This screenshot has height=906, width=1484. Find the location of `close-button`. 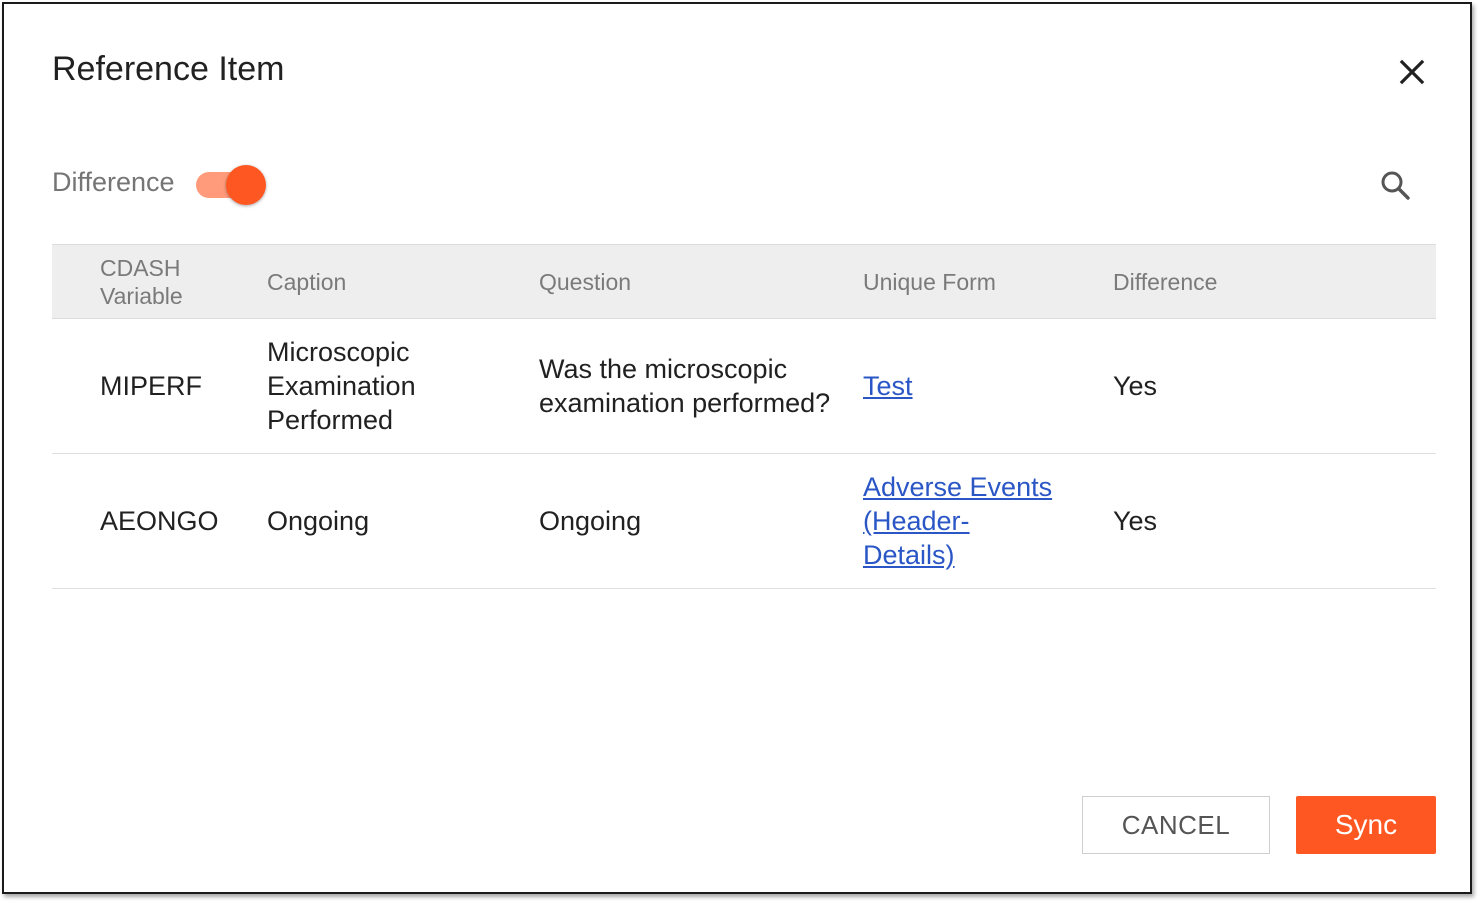

close-button is located at coordinates (1412, 72).